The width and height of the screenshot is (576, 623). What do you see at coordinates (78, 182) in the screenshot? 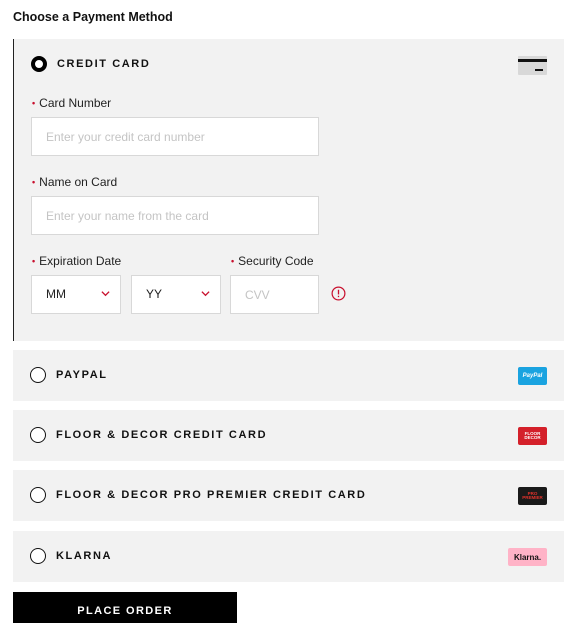
I see `name-on-card-label-text: Name on Card` at bounding box center [78, 182].